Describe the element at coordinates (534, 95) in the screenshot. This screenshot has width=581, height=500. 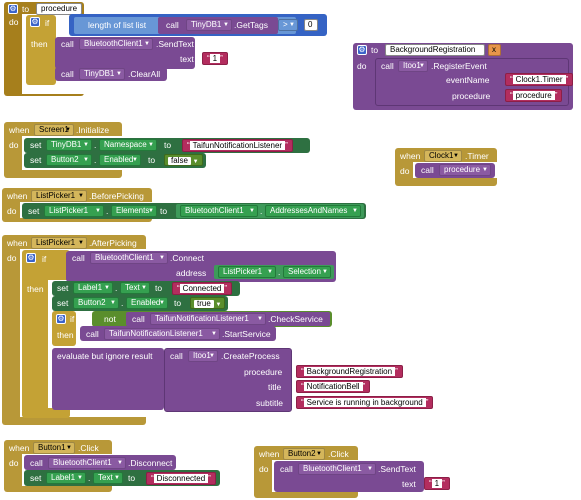
I see `procedure-string: “procedure”` at that location.